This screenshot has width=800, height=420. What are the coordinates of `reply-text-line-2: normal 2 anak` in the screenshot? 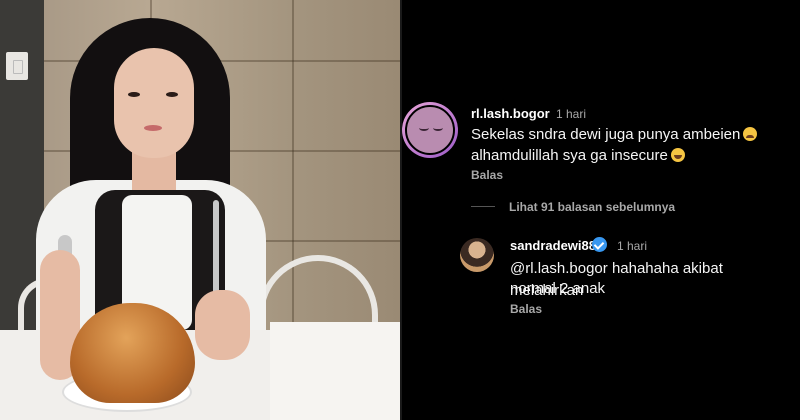 It's located at (558, 288).